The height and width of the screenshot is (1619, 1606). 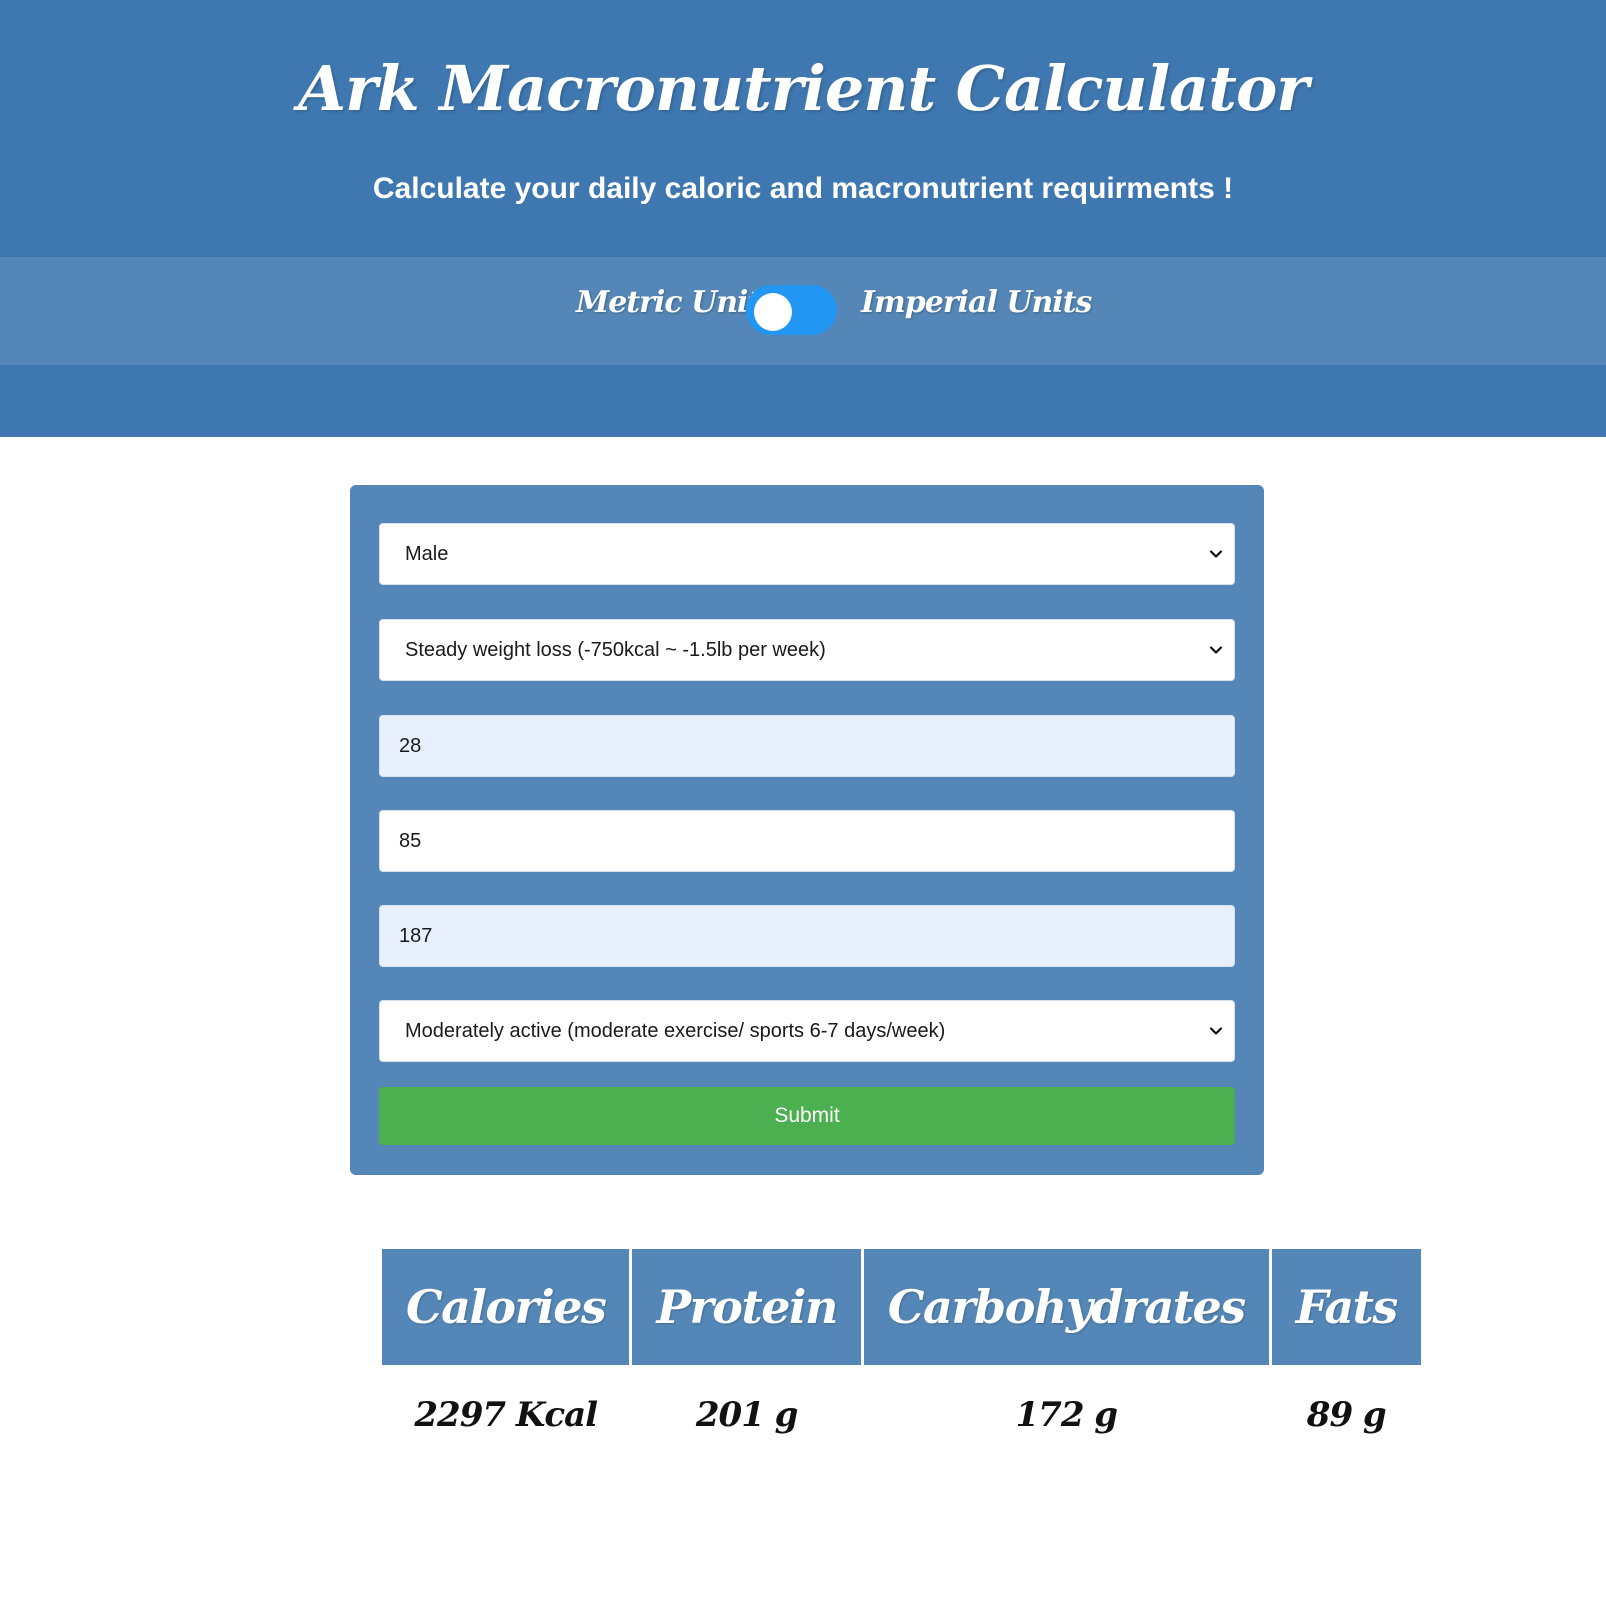 I want to click on fats-value: 89 g, so click(x=1346, y=1415).